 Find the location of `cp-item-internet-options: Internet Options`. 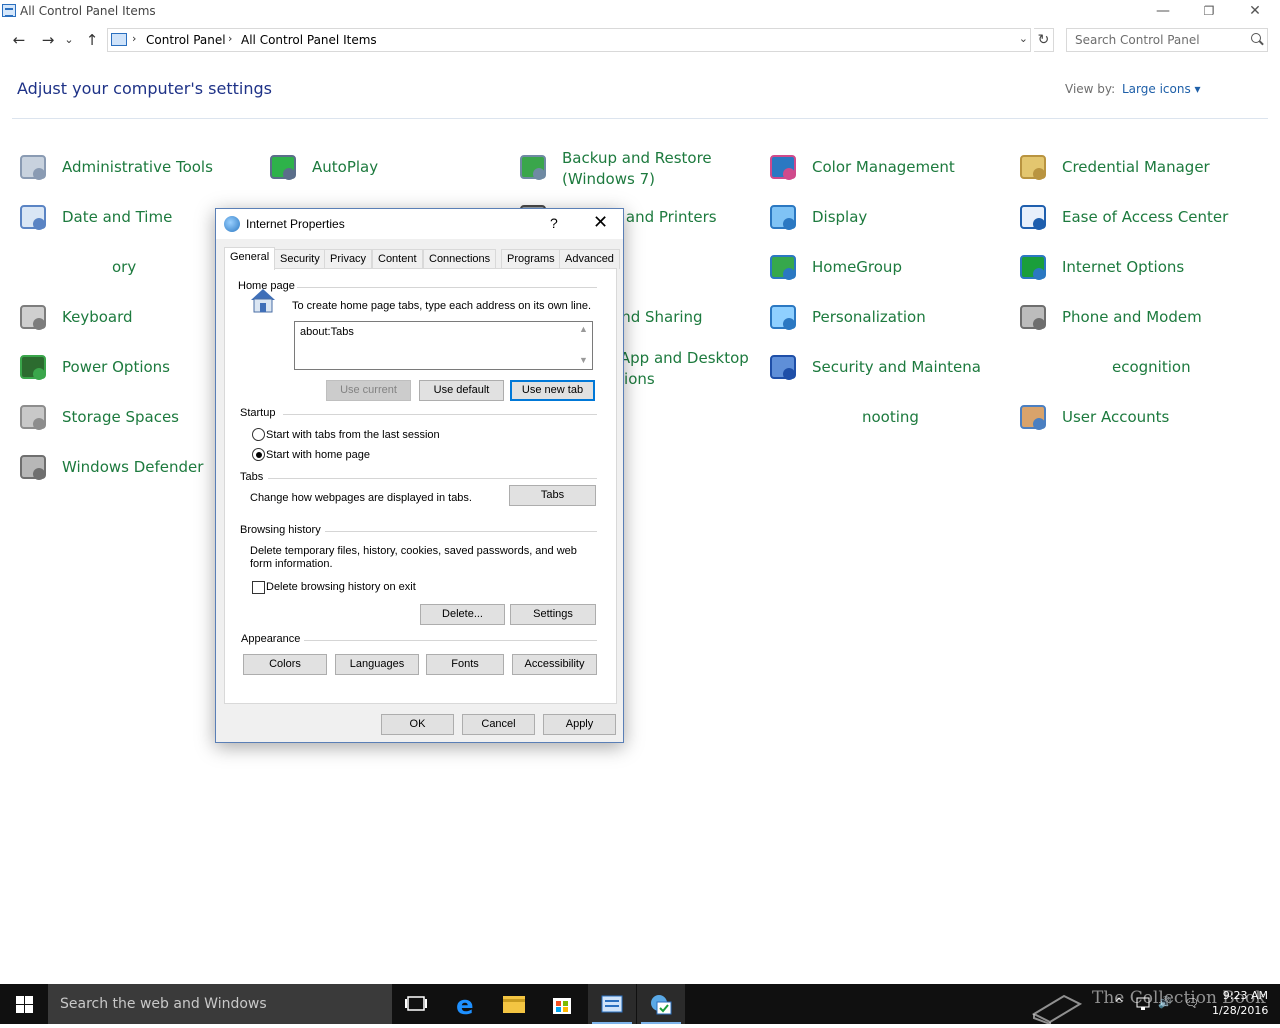

cp-item-internet-options: Internet Options is located at coordinates (1138, 268).